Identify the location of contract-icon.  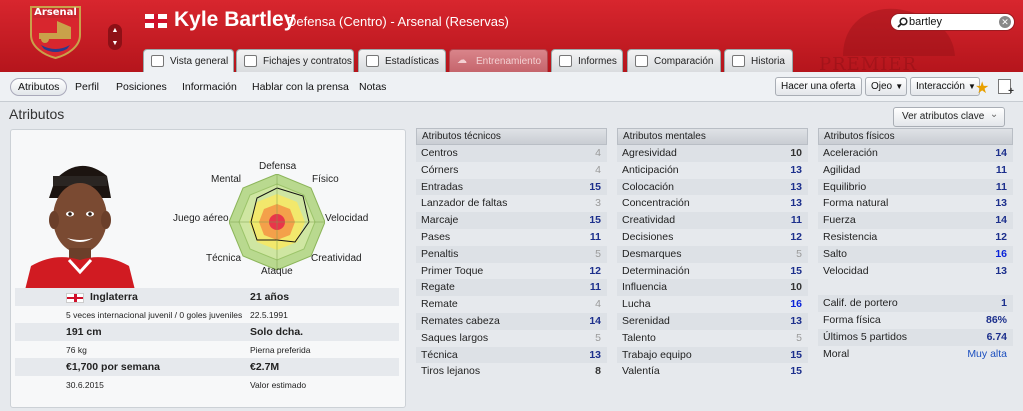
(250, 61).